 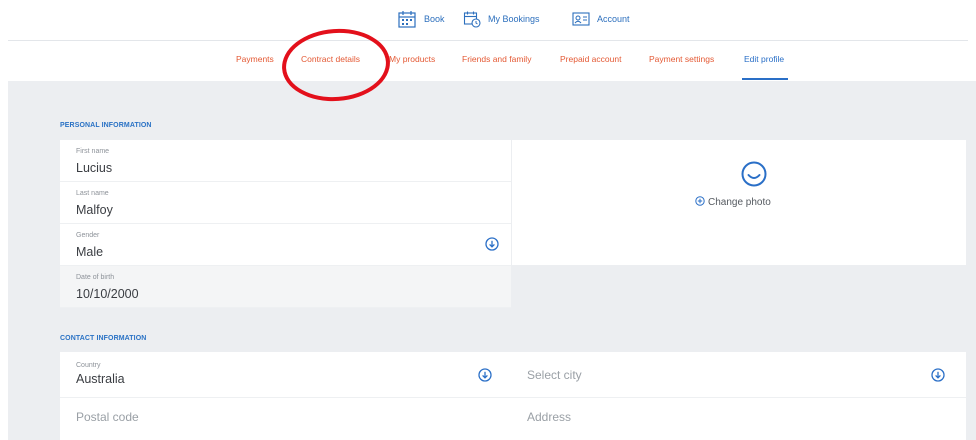 I want to click on last-name-field: Last name Malfoy, so click(x=285, y=203).